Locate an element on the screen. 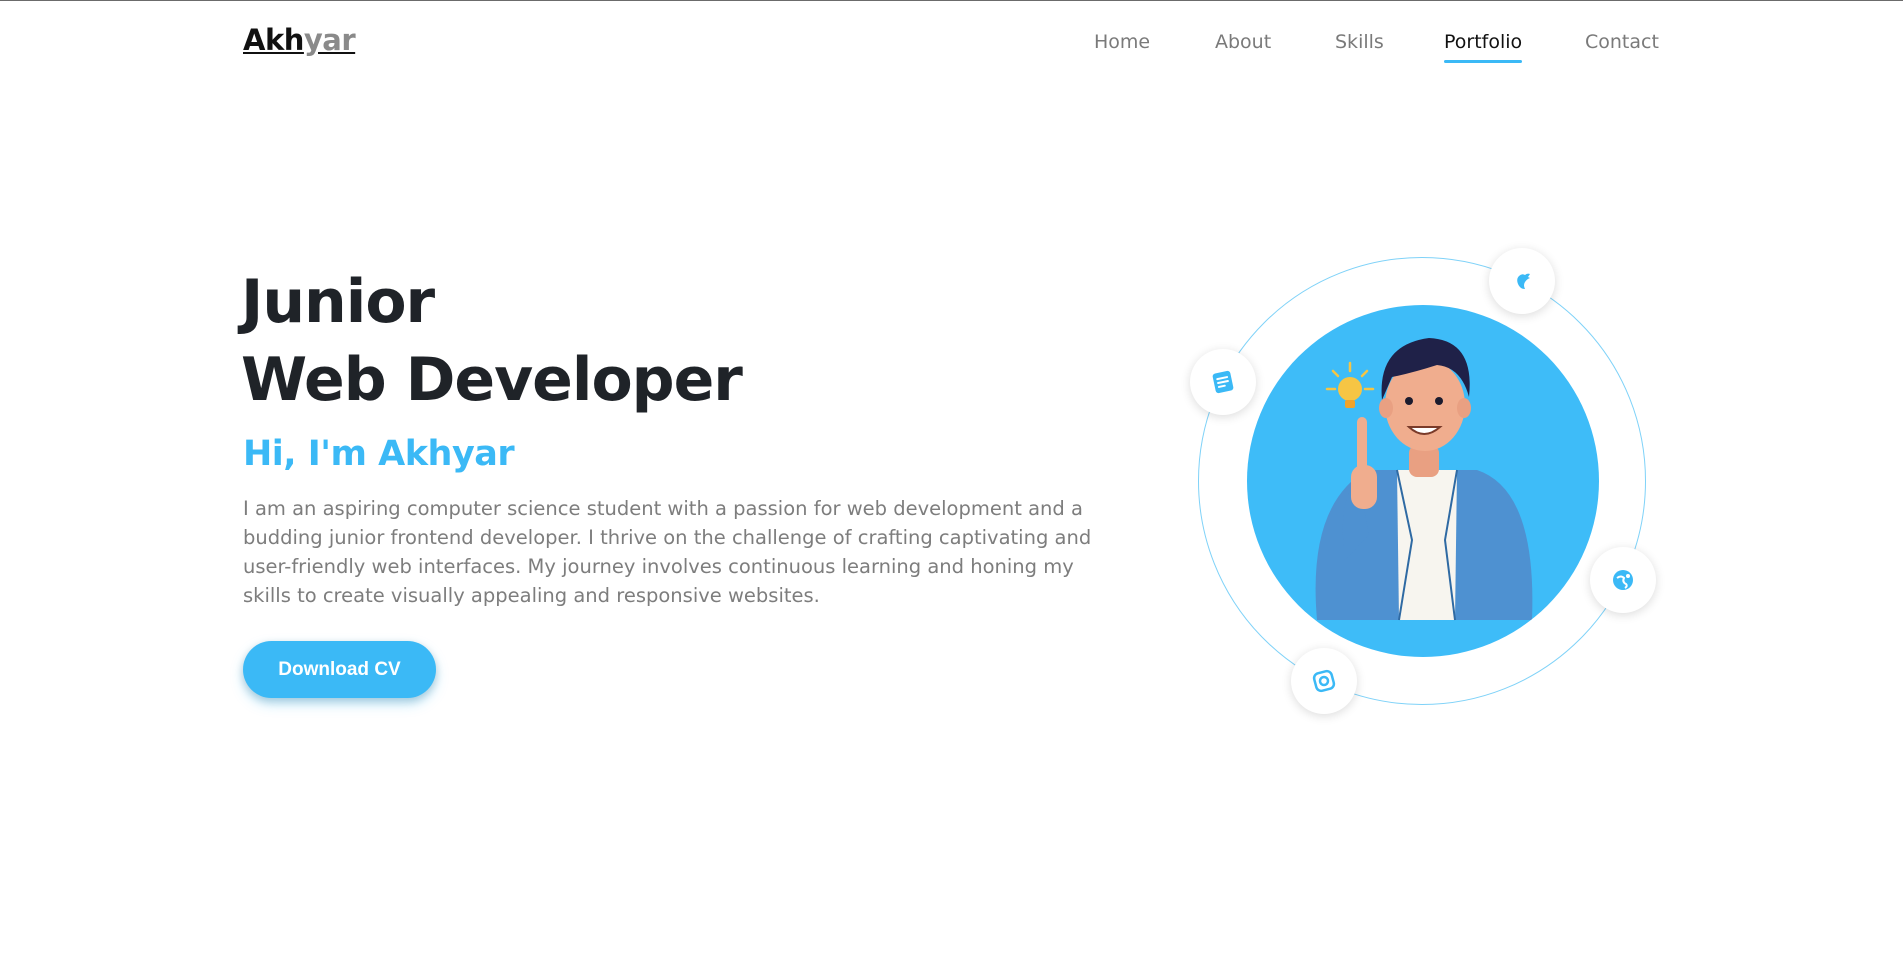  hero-title-line1: Junior is located at coordinates (338, 302).